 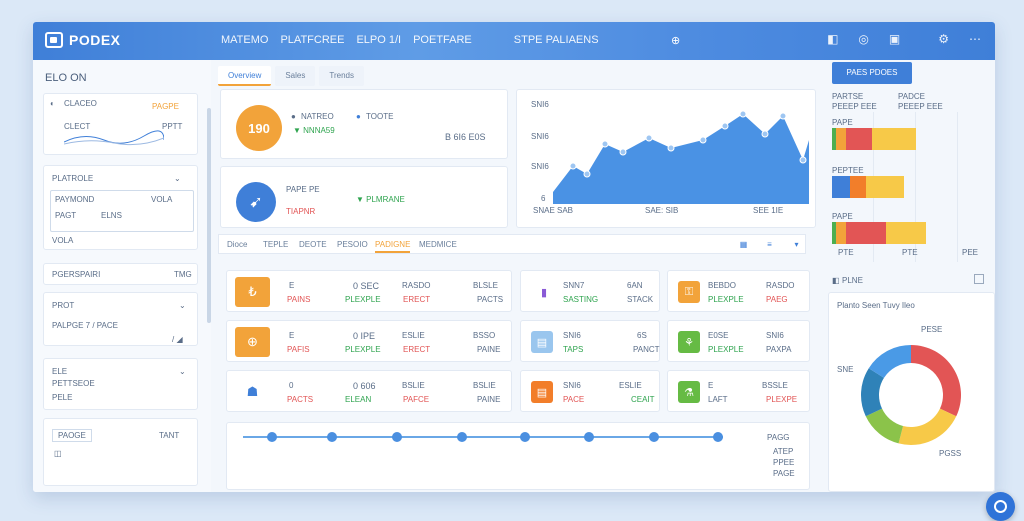 I want to click on product-value: BSSLE, so click(x=775, y=385).